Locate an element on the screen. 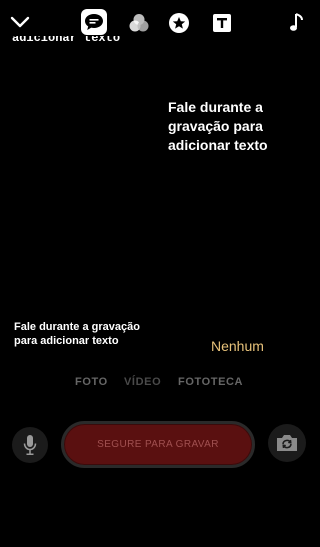 Image resolution: width=320 pixels, height=547 pixels. mode-foto: FOTO is located at coordinates (91, 382).